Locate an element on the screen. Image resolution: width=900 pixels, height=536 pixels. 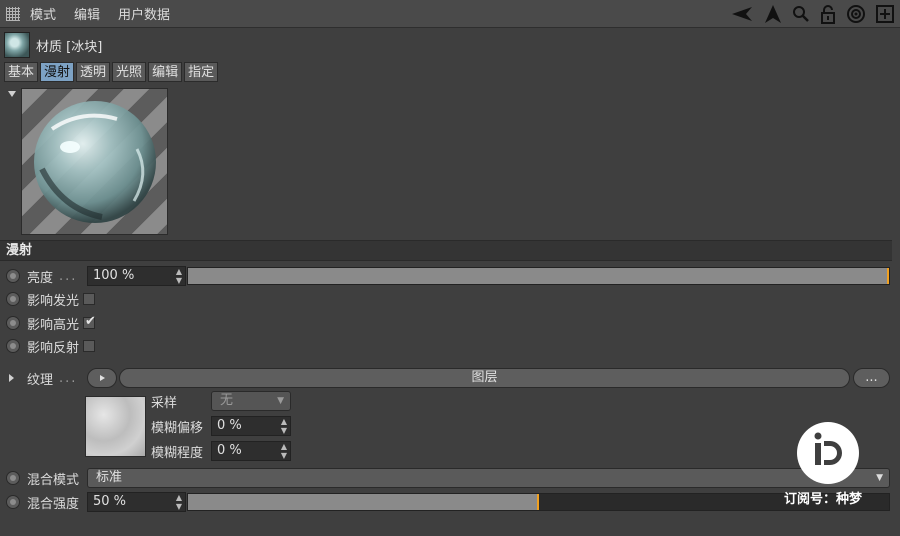
add-icon is located at coordinates (885, 14).